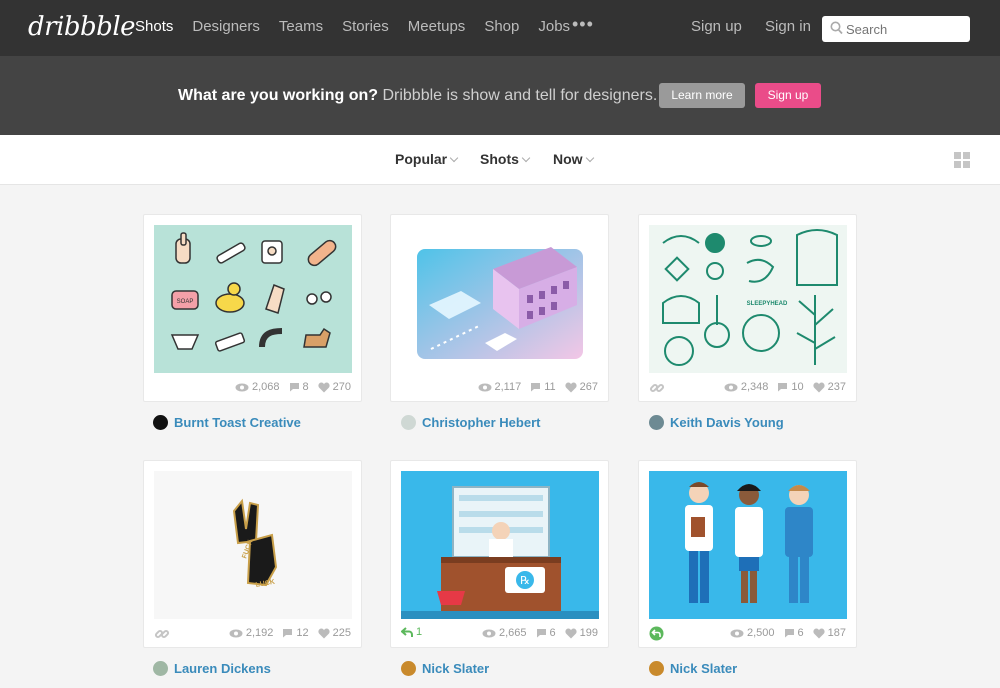  What do you see at coordinates (905, 29) in the screenshot?
I see `search-input` at bounding box center [905, 29].